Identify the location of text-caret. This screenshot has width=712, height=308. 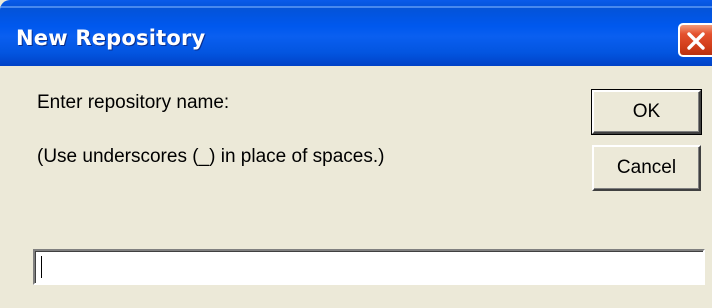
(41, 267).